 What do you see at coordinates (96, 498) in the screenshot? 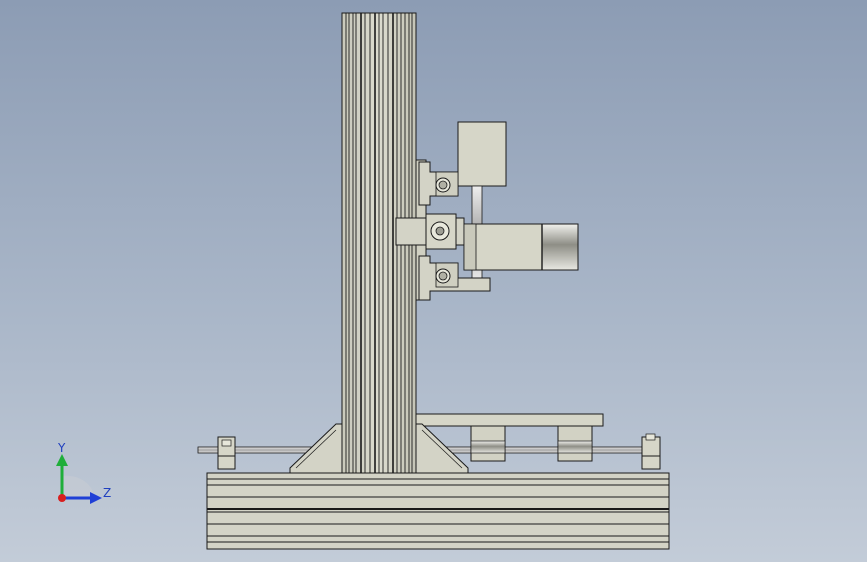
I see `z-axis-arrowhead` at bounding box center [96, 498].